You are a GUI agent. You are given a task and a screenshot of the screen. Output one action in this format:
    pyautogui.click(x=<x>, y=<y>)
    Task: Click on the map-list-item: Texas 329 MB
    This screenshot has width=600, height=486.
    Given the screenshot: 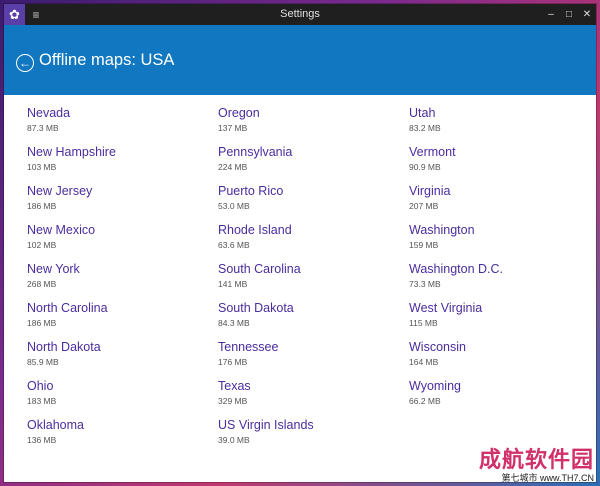 What is the action you would take?
    pyautogui.click(x=313, y=398)
    